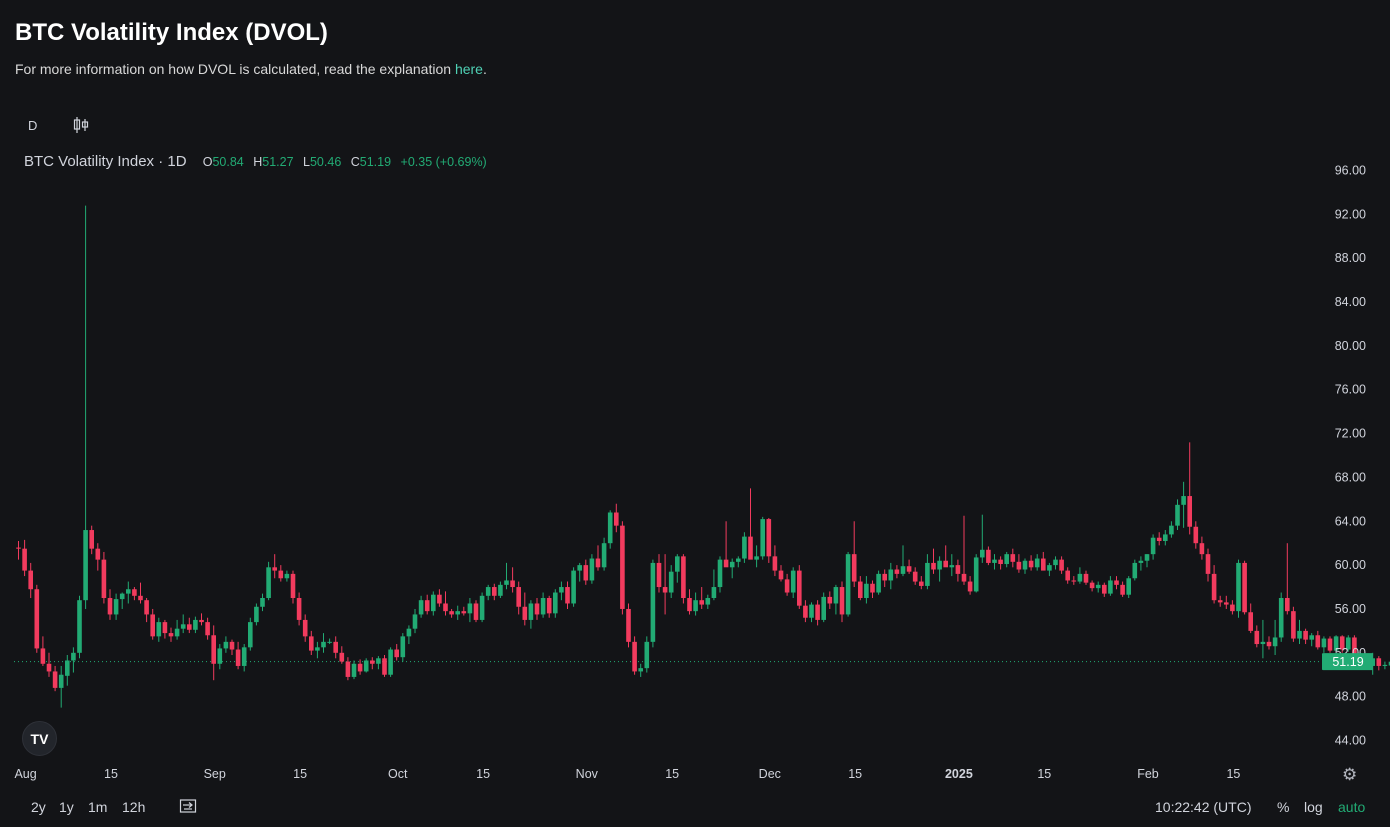 The image size is (1390, 827). Describe the element at coordinates (188, 807) in the screenshot. I see `go-to-date-icon` at that location.